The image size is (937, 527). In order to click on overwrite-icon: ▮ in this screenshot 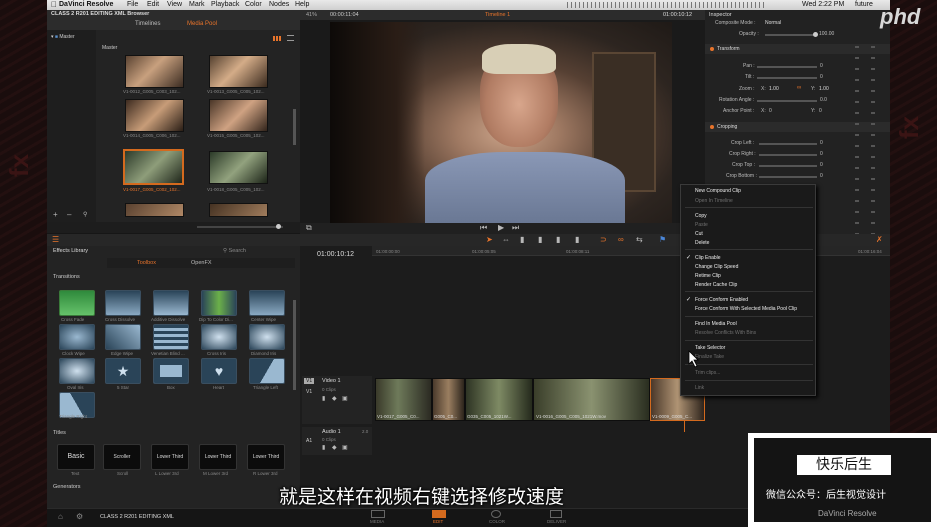, I will do `click(540, 240)`.